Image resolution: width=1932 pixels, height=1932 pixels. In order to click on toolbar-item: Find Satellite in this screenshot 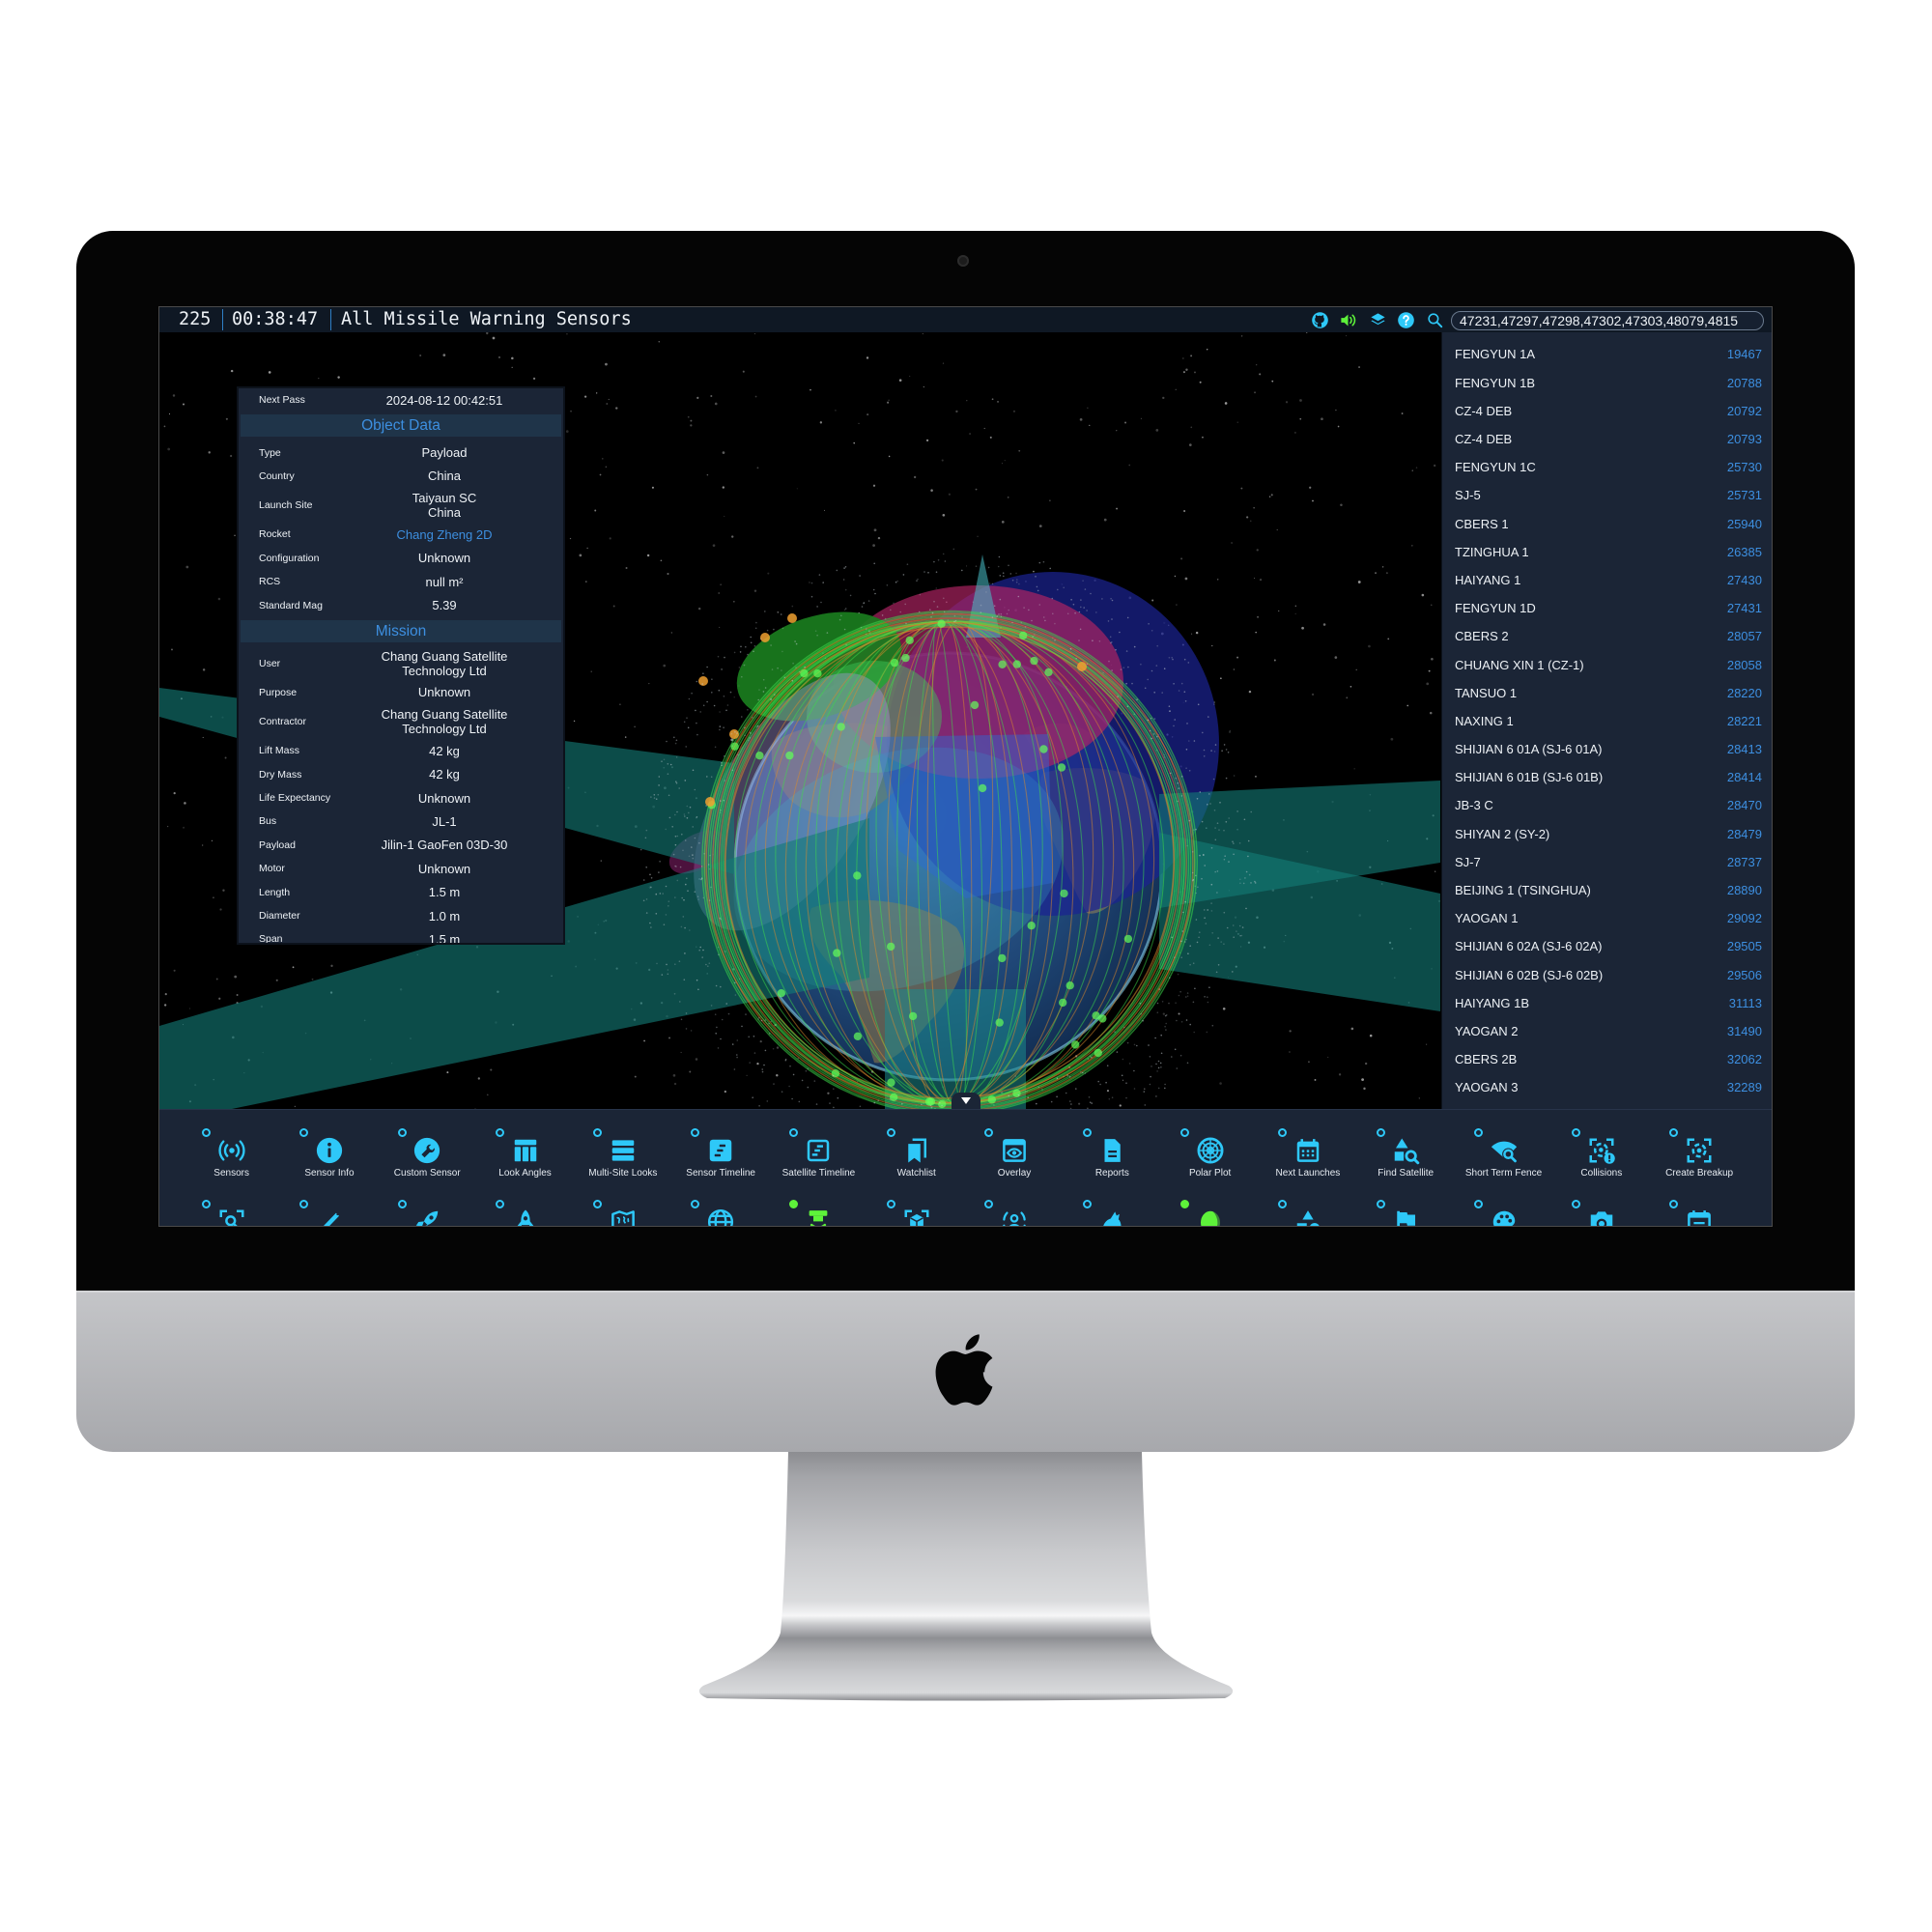, I will do `click(1406, 1145)`.